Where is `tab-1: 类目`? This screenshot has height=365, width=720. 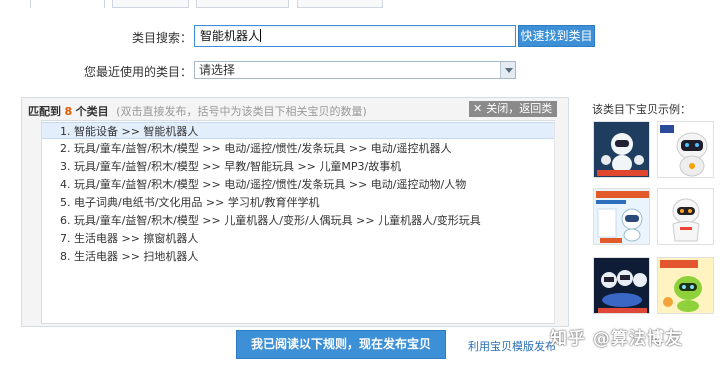
tab-1: 类目 is located at coordinates (67, 4).